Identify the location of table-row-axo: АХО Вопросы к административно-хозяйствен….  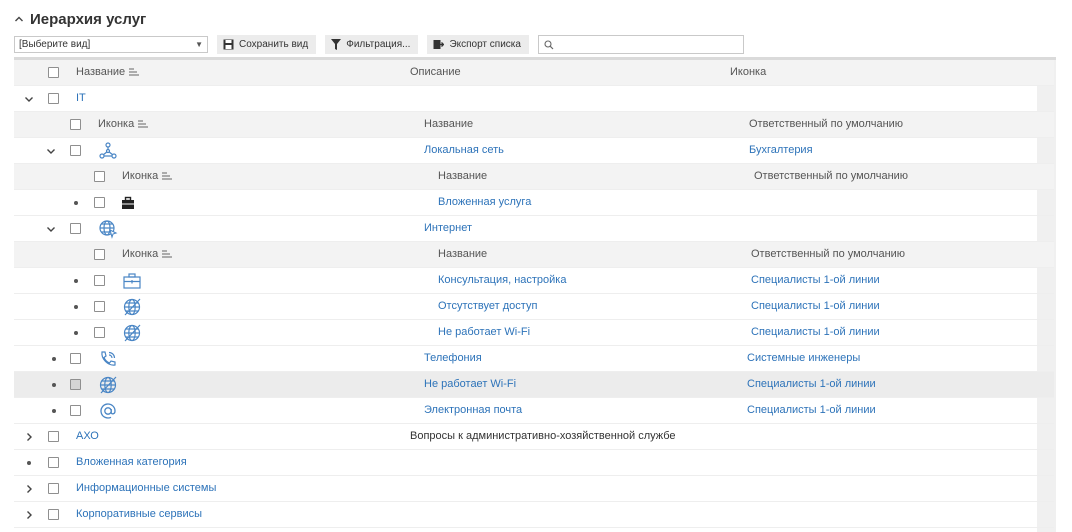
(534, 437).